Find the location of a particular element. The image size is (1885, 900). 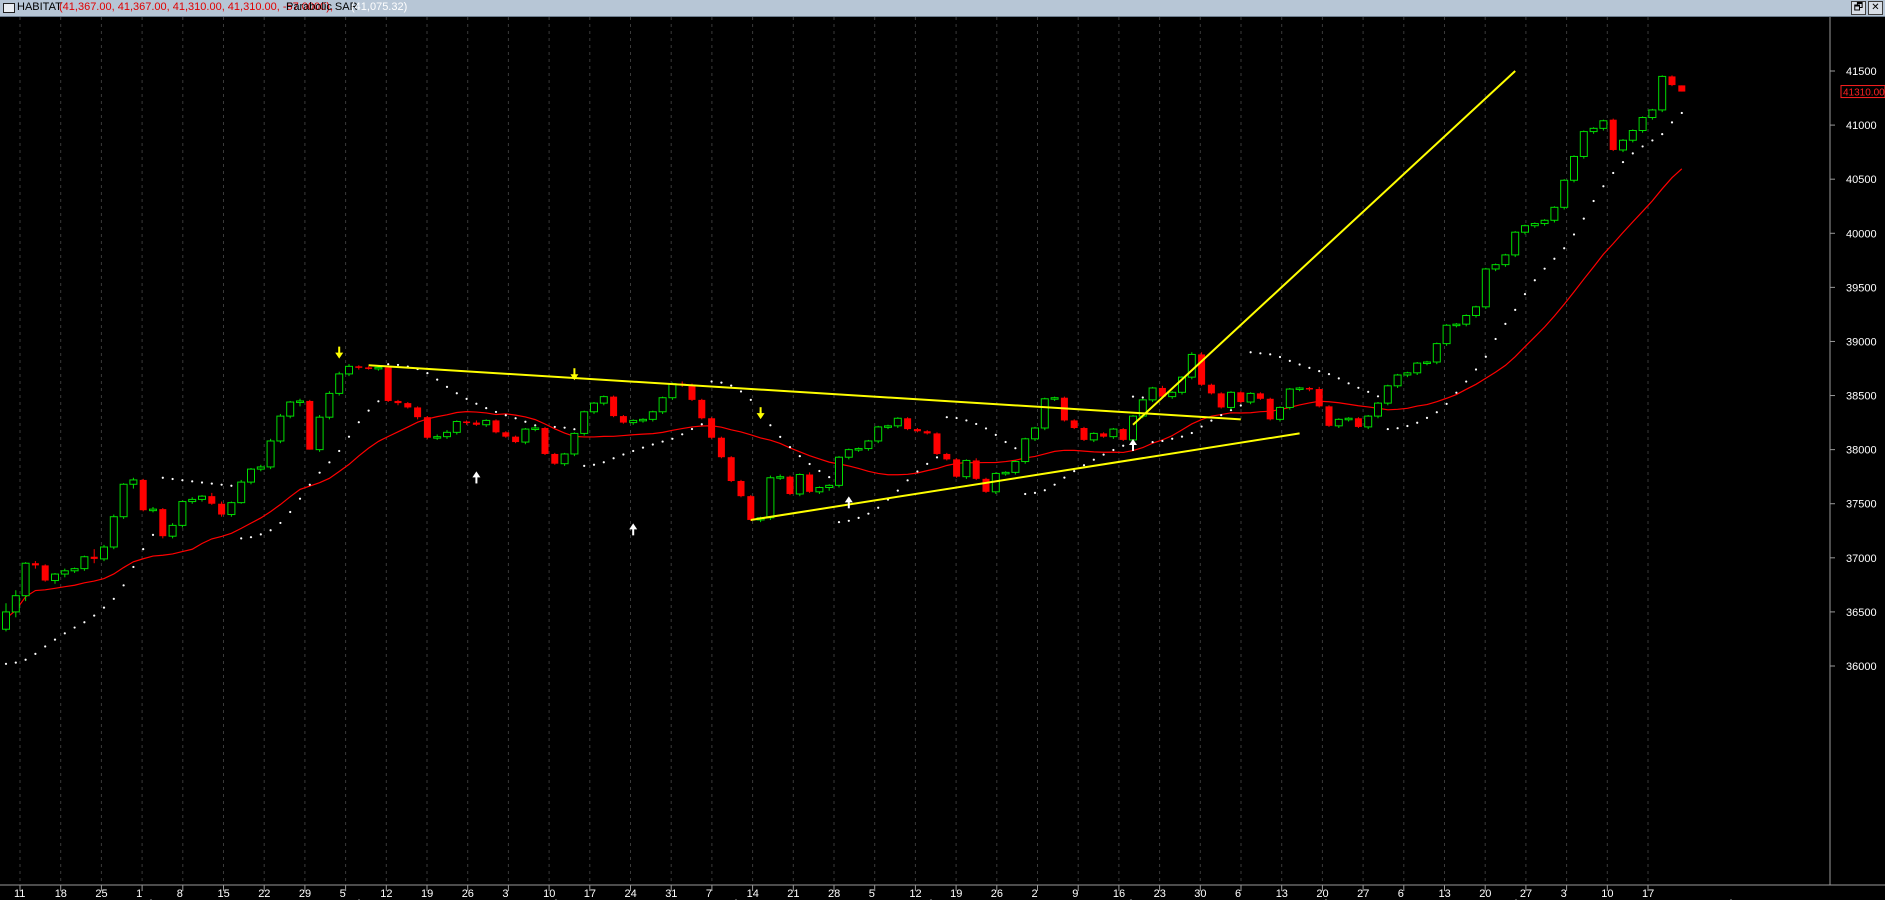

indicator-name: Parabolic SAR is located at coordinates (322, 7).